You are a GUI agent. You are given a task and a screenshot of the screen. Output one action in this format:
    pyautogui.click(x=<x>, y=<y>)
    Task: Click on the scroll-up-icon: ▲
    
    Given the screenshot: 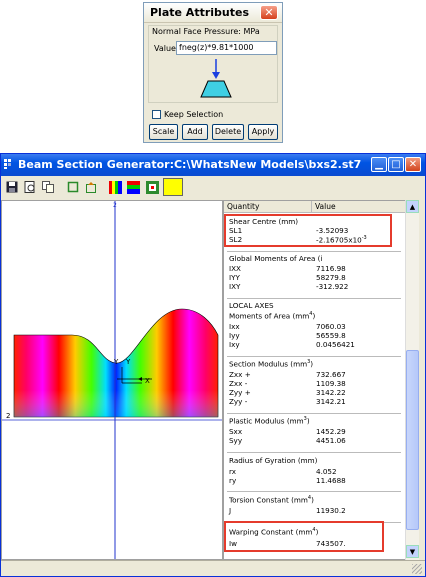 What is the action you would take?
    pyautogui.click(x=412, y=206)
    